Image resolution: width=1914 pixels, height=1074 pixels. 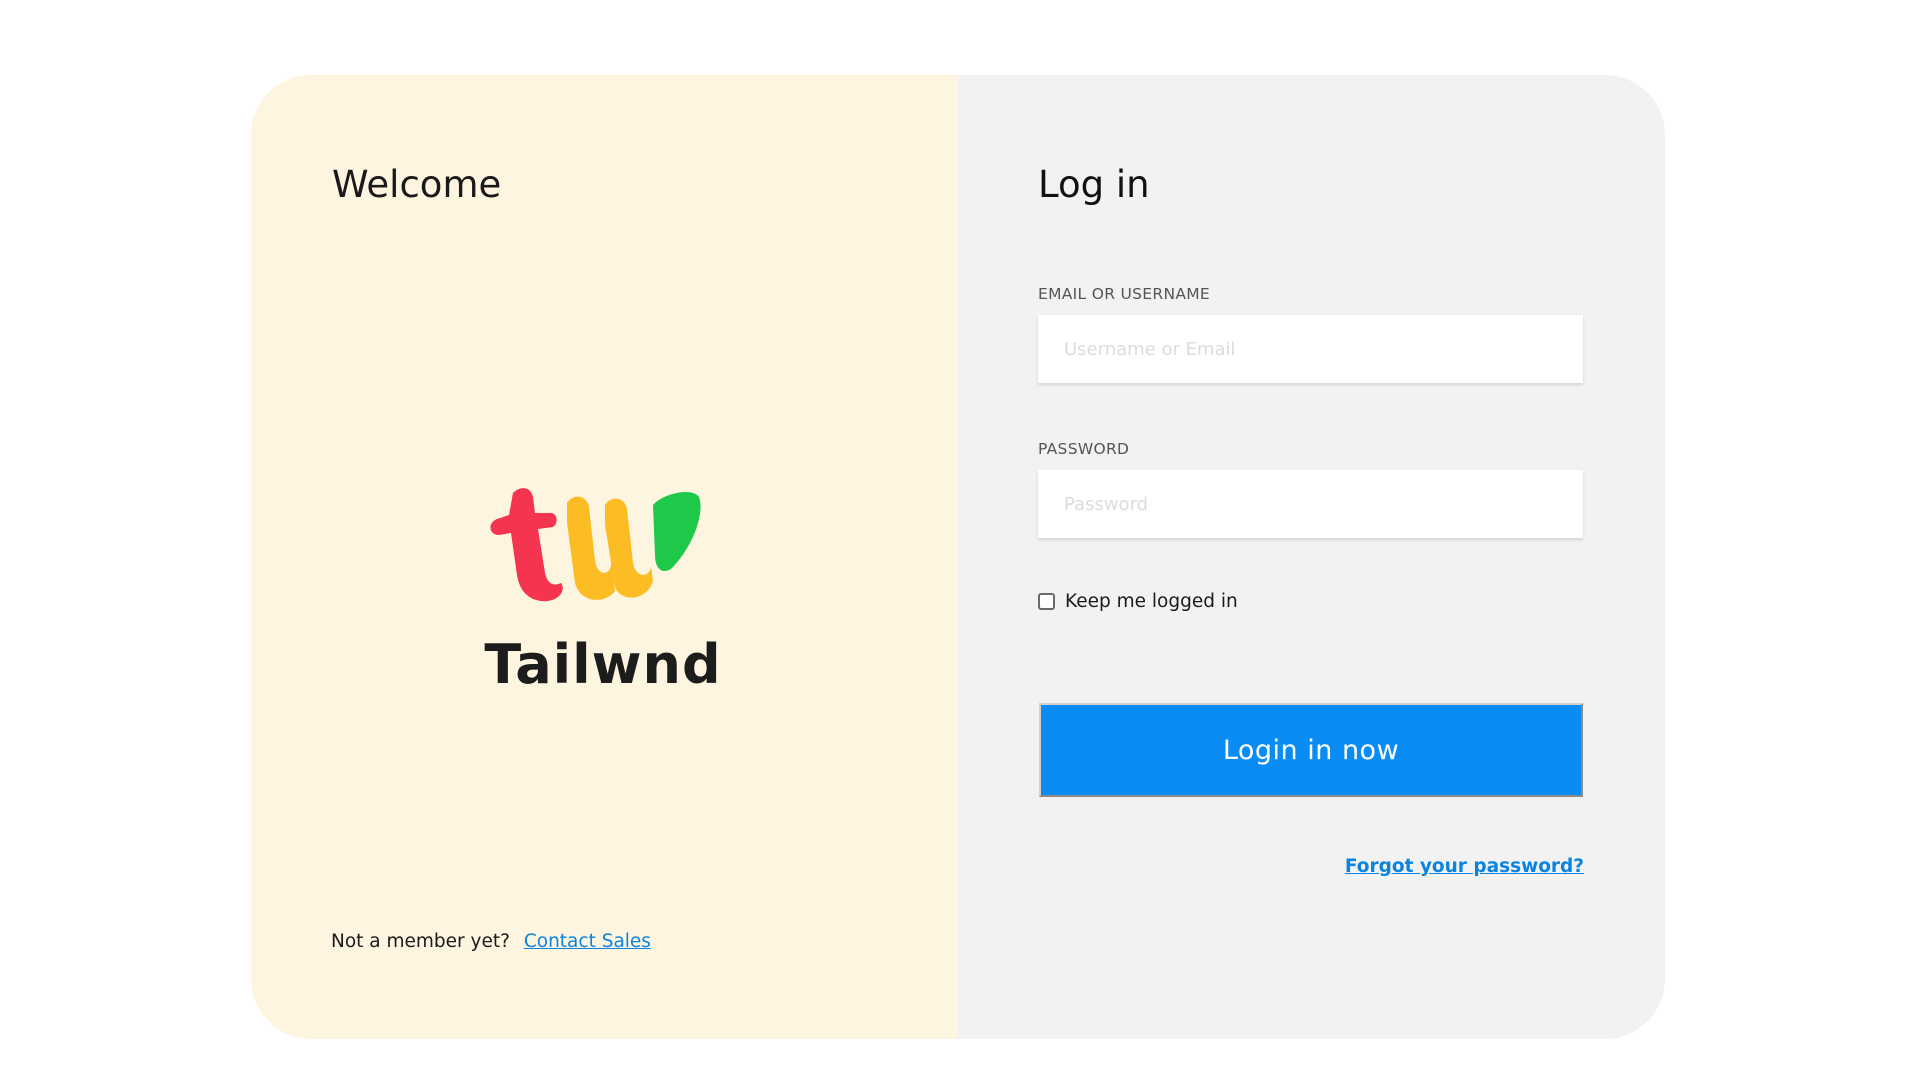 I want to click on password-input, so click(x=1310, y=504).